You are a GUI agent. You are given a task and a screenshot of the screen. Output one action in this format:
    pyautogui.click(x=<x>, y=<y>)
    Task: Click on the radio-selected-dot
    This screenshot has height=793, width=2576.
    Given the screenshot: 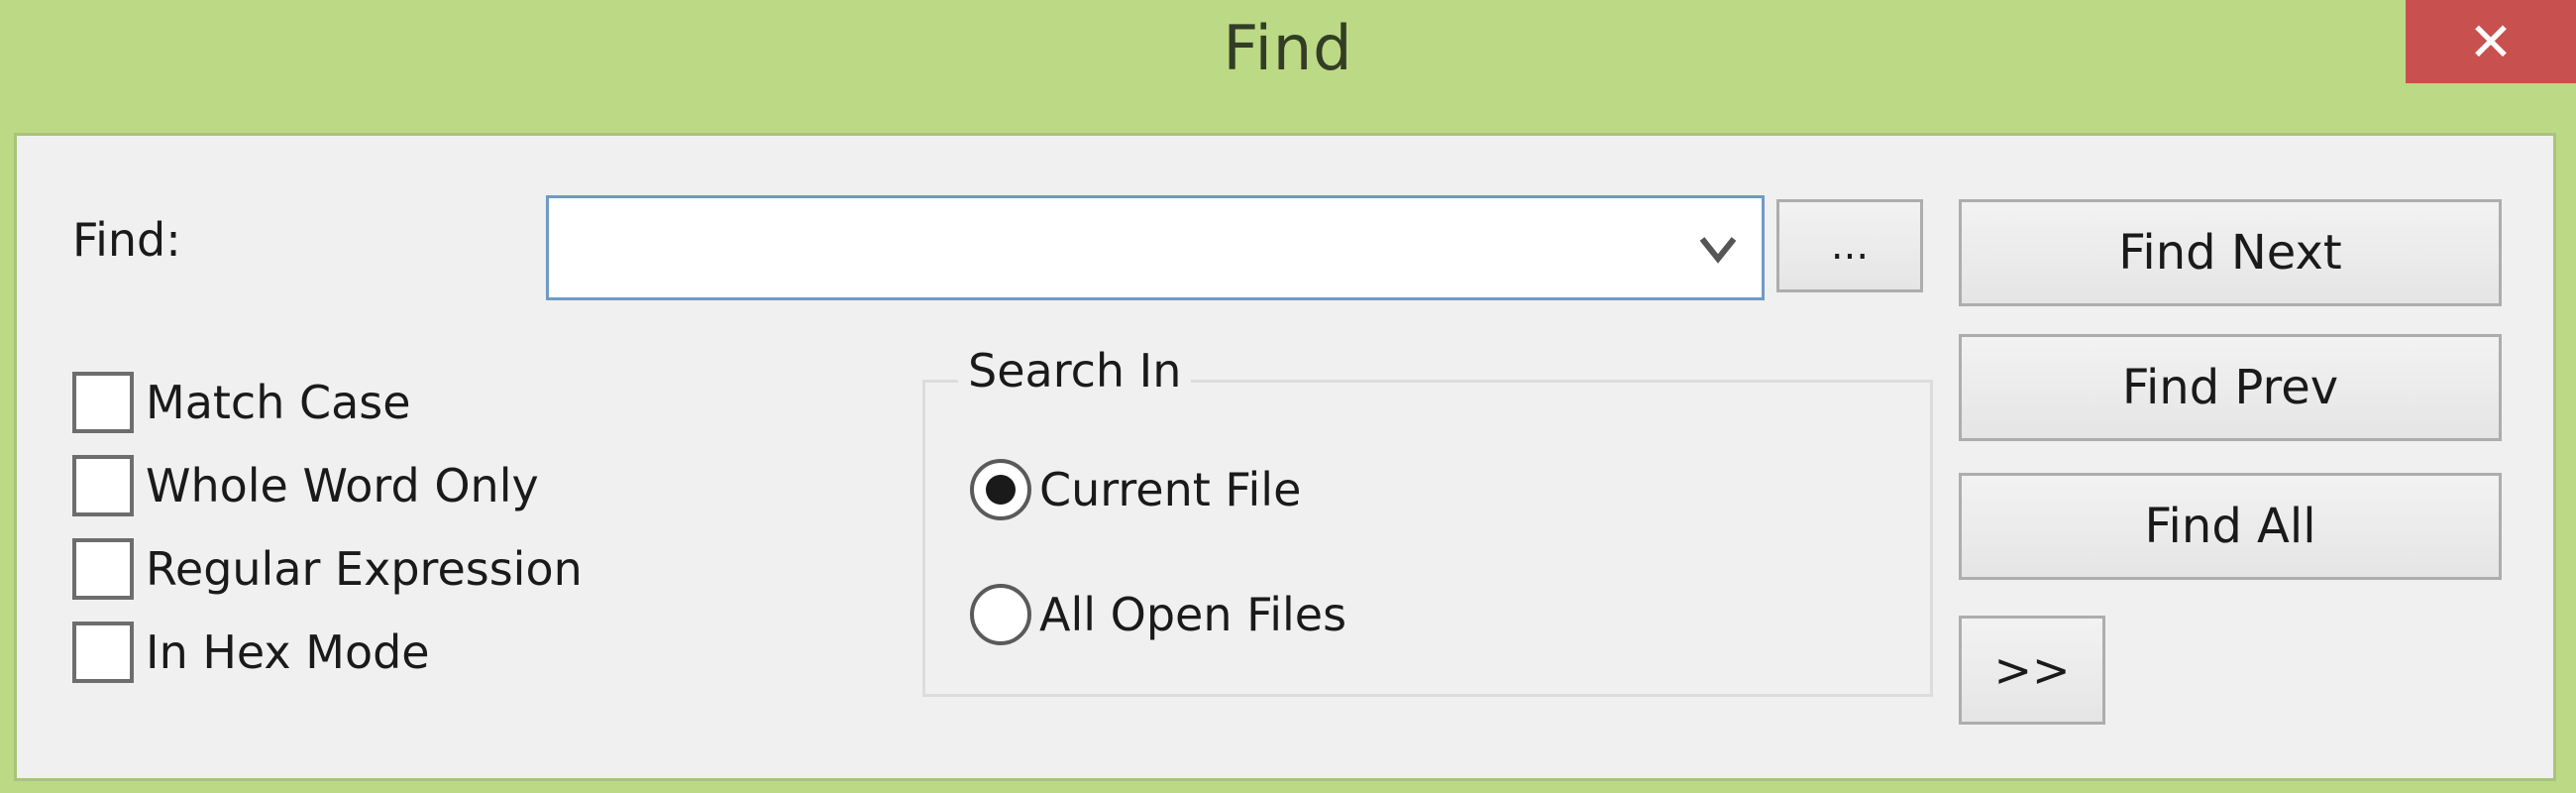 What is the action you would take?
    pyautogui.click(x=1001, y=490)
    